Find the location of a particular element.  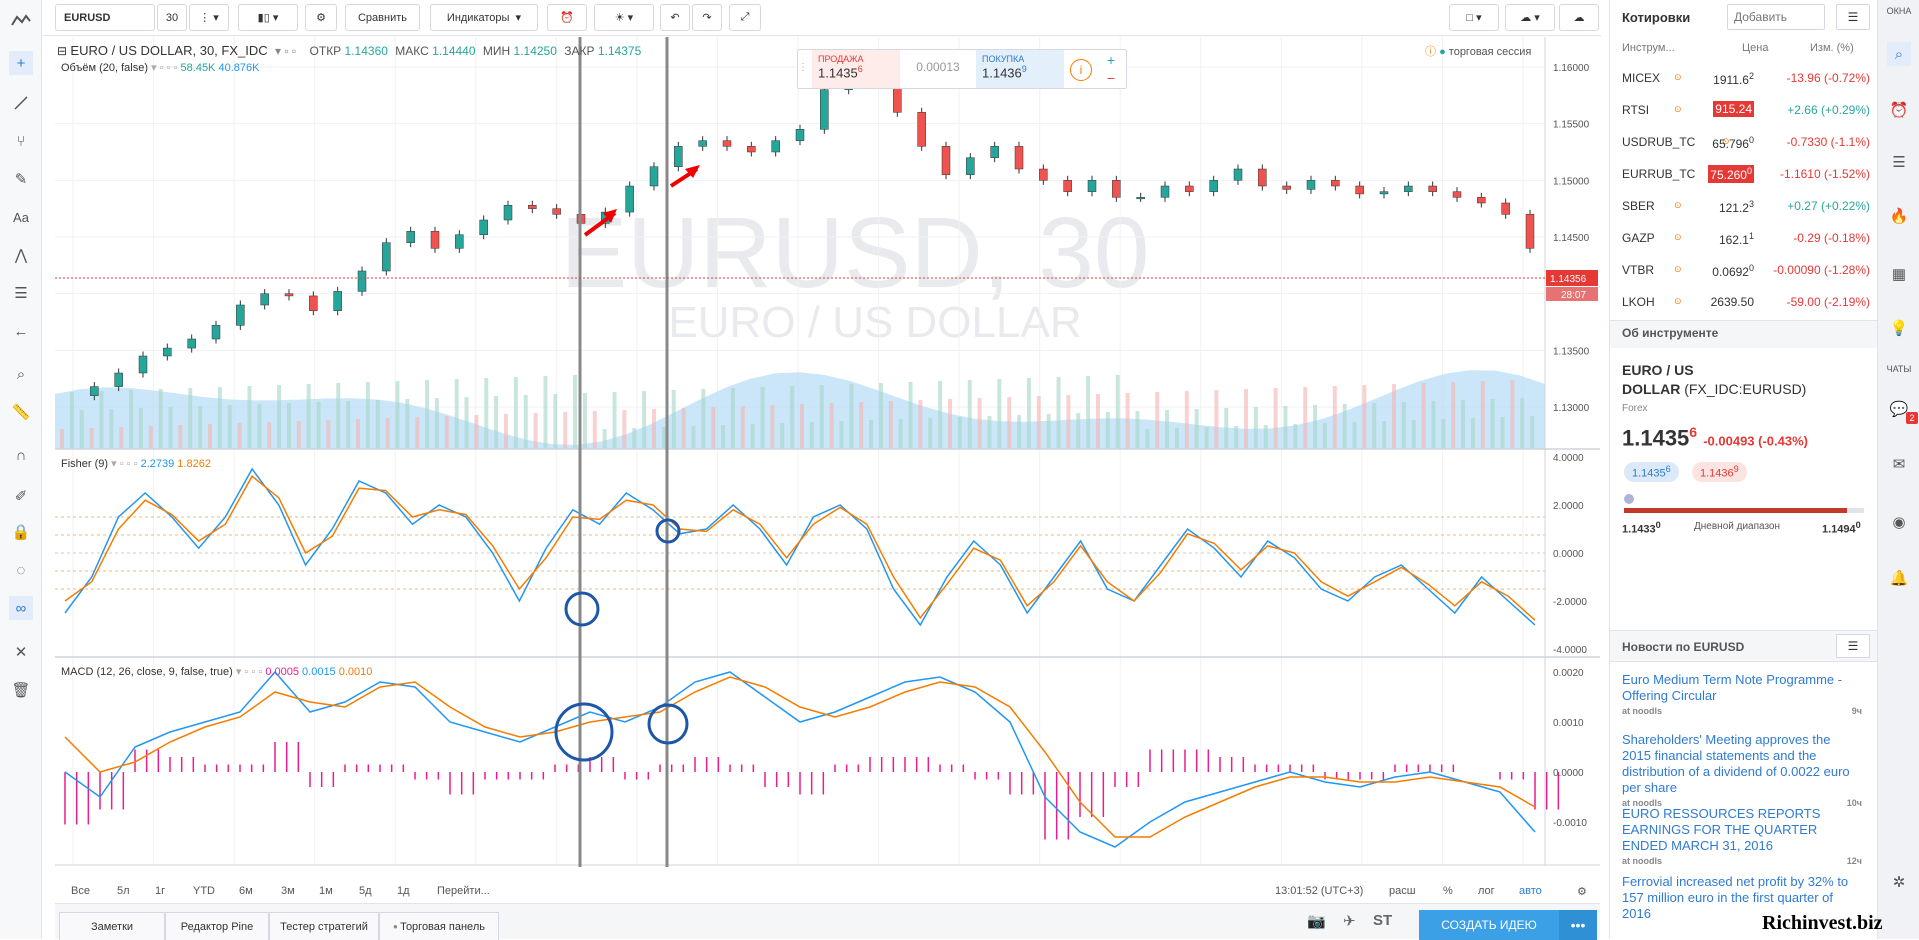

quote-row: GAZP ⊙ 162.11 -0.29 (-0.18%) is located at coordinates (1744, 238).